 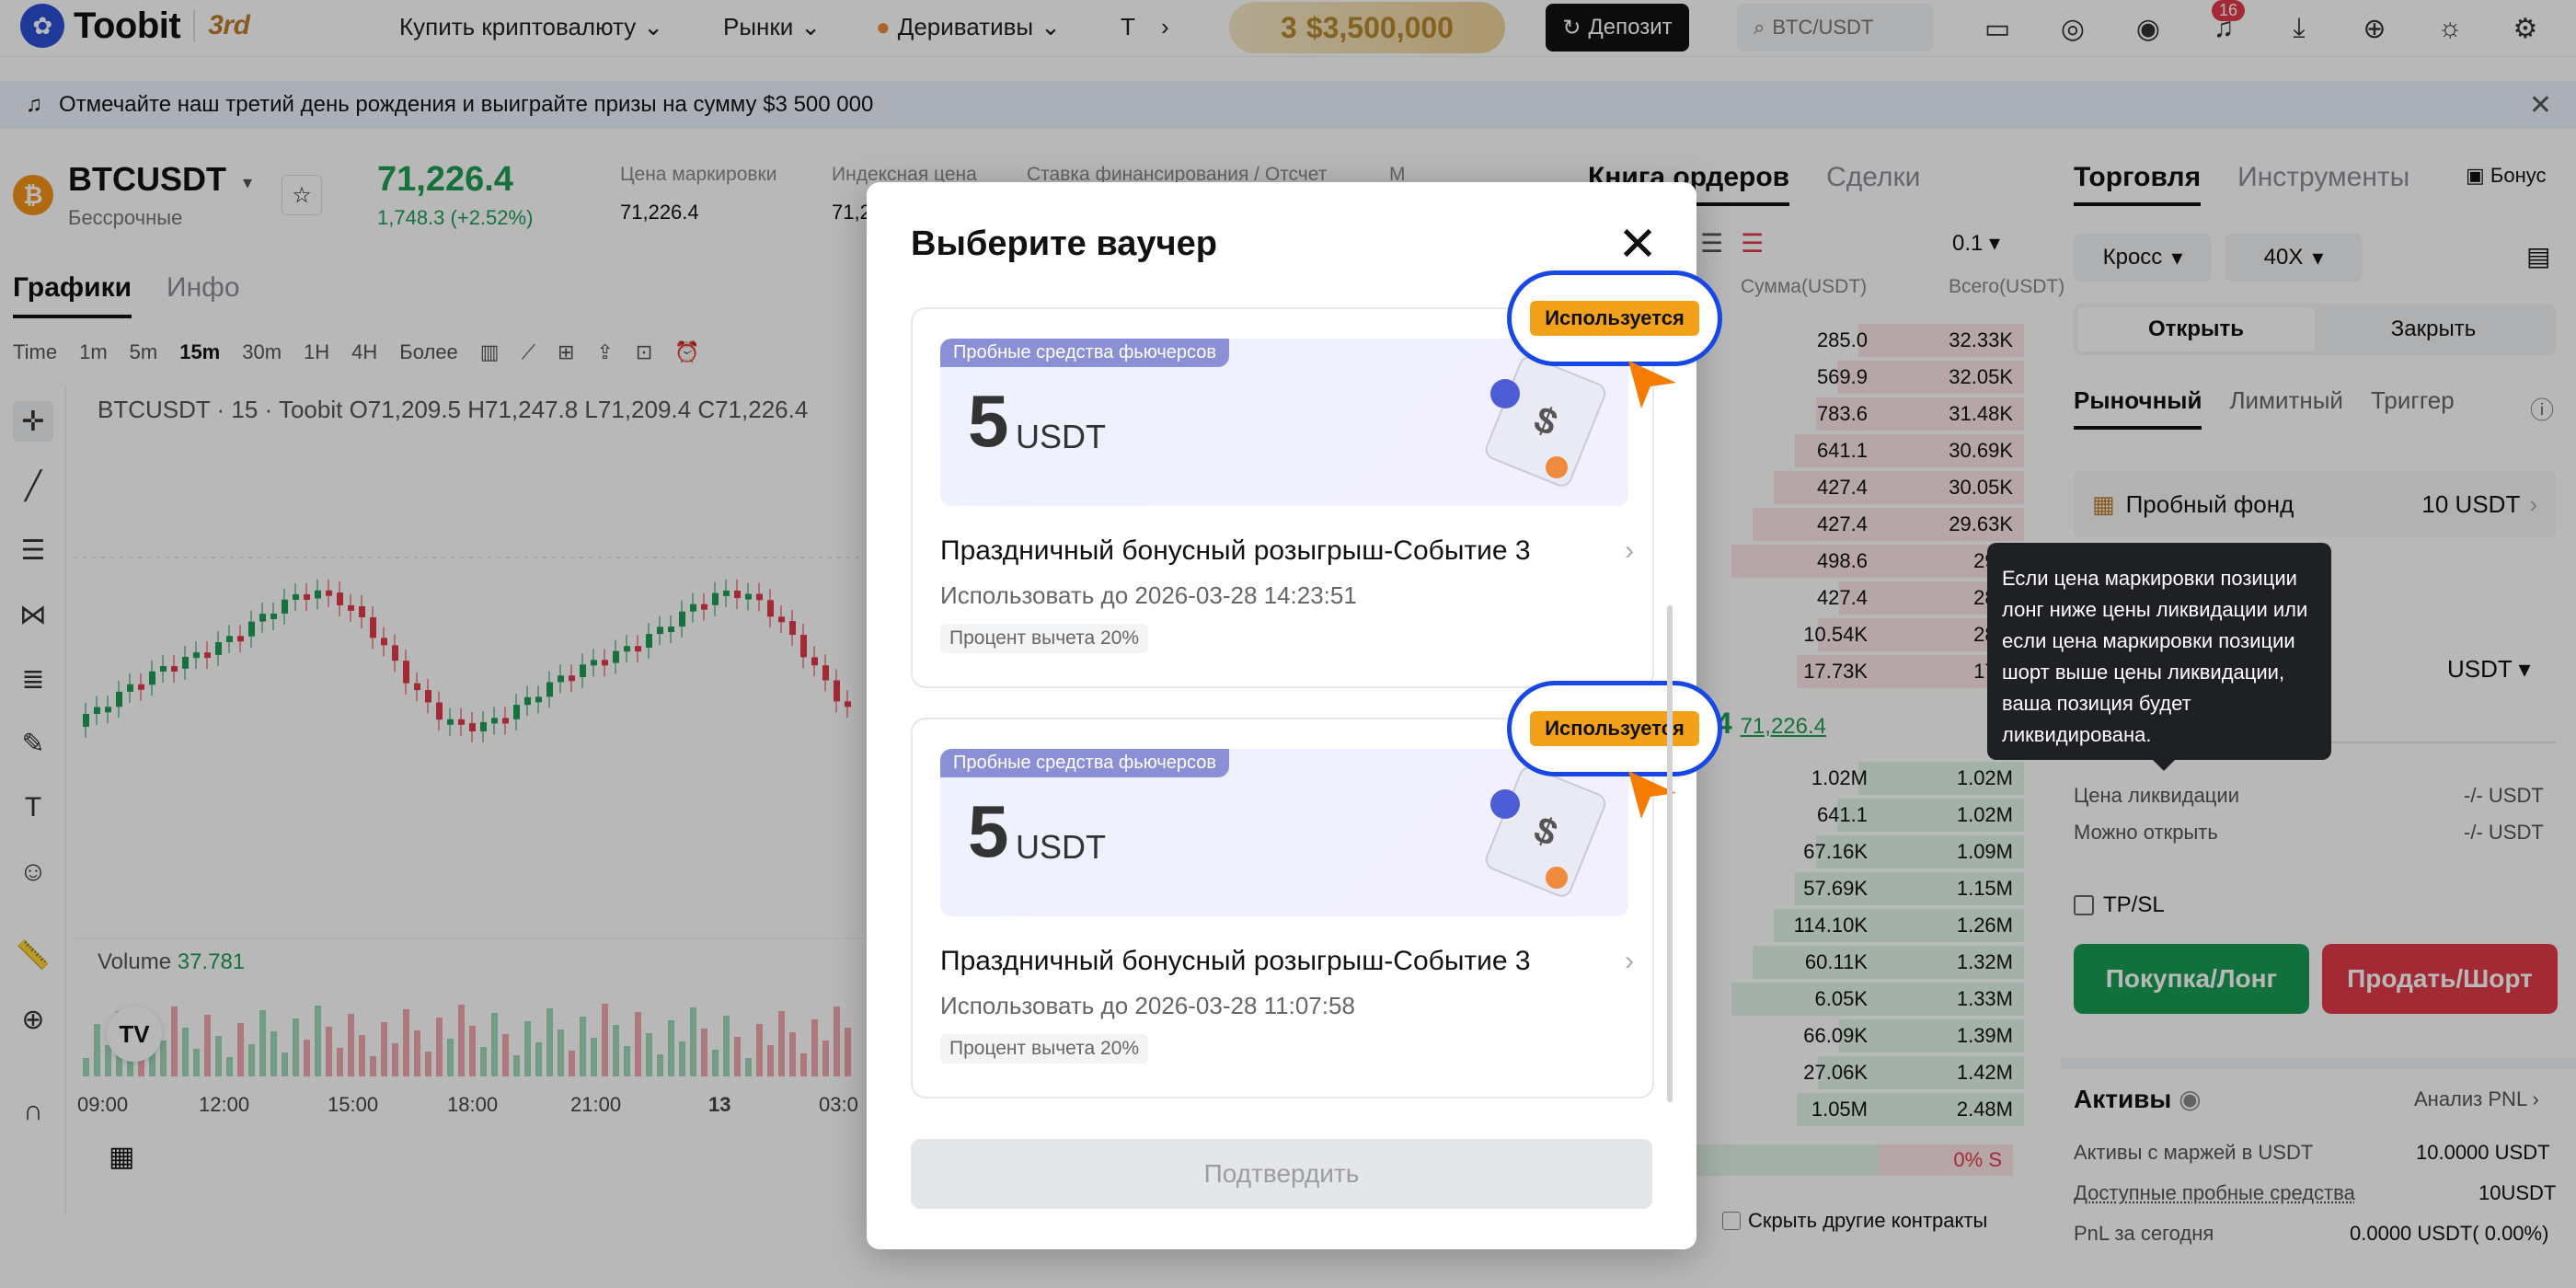 What do you see at coordinates (1281, 1174) in the screenshot?
I see `confirm-button: Подтвердить` at bounding box center [1281, 1174].